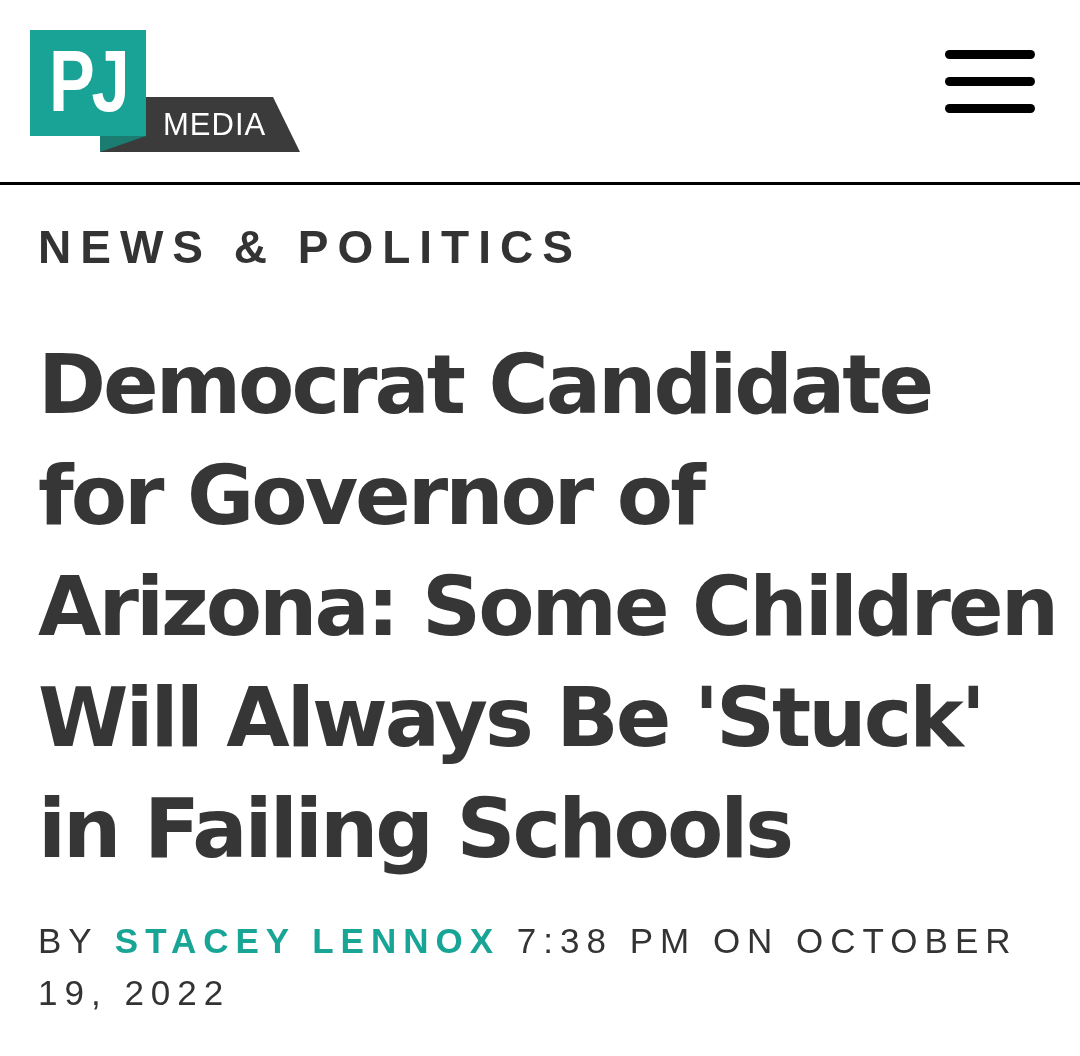 This screenshot has height=1056, width=1080. What do you see at coordinates (528, 967) in the screenshot?
I see `byline: BY STACEY LENNOX 7:38 PM ON OCTOBER 19, 2022` at bounding box center [528, 967].